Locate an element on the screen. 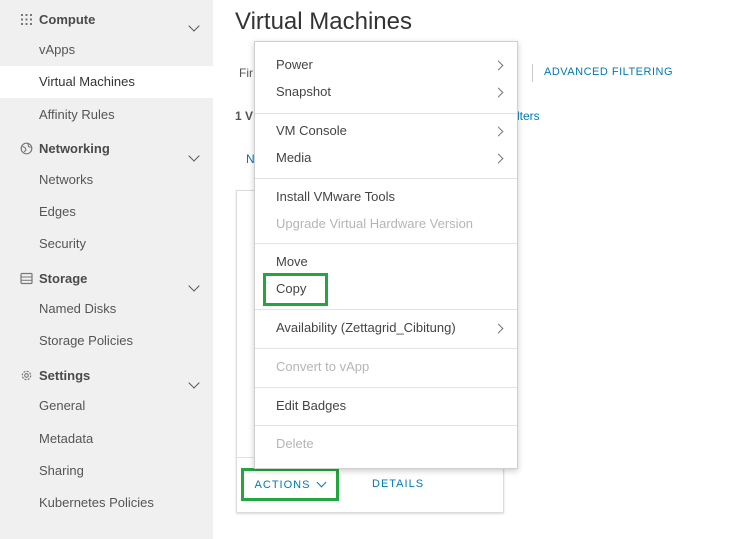 The width and height of the screenshot is (740, 539). menu-item-delete: Delete is located at coordinates (295, 443).